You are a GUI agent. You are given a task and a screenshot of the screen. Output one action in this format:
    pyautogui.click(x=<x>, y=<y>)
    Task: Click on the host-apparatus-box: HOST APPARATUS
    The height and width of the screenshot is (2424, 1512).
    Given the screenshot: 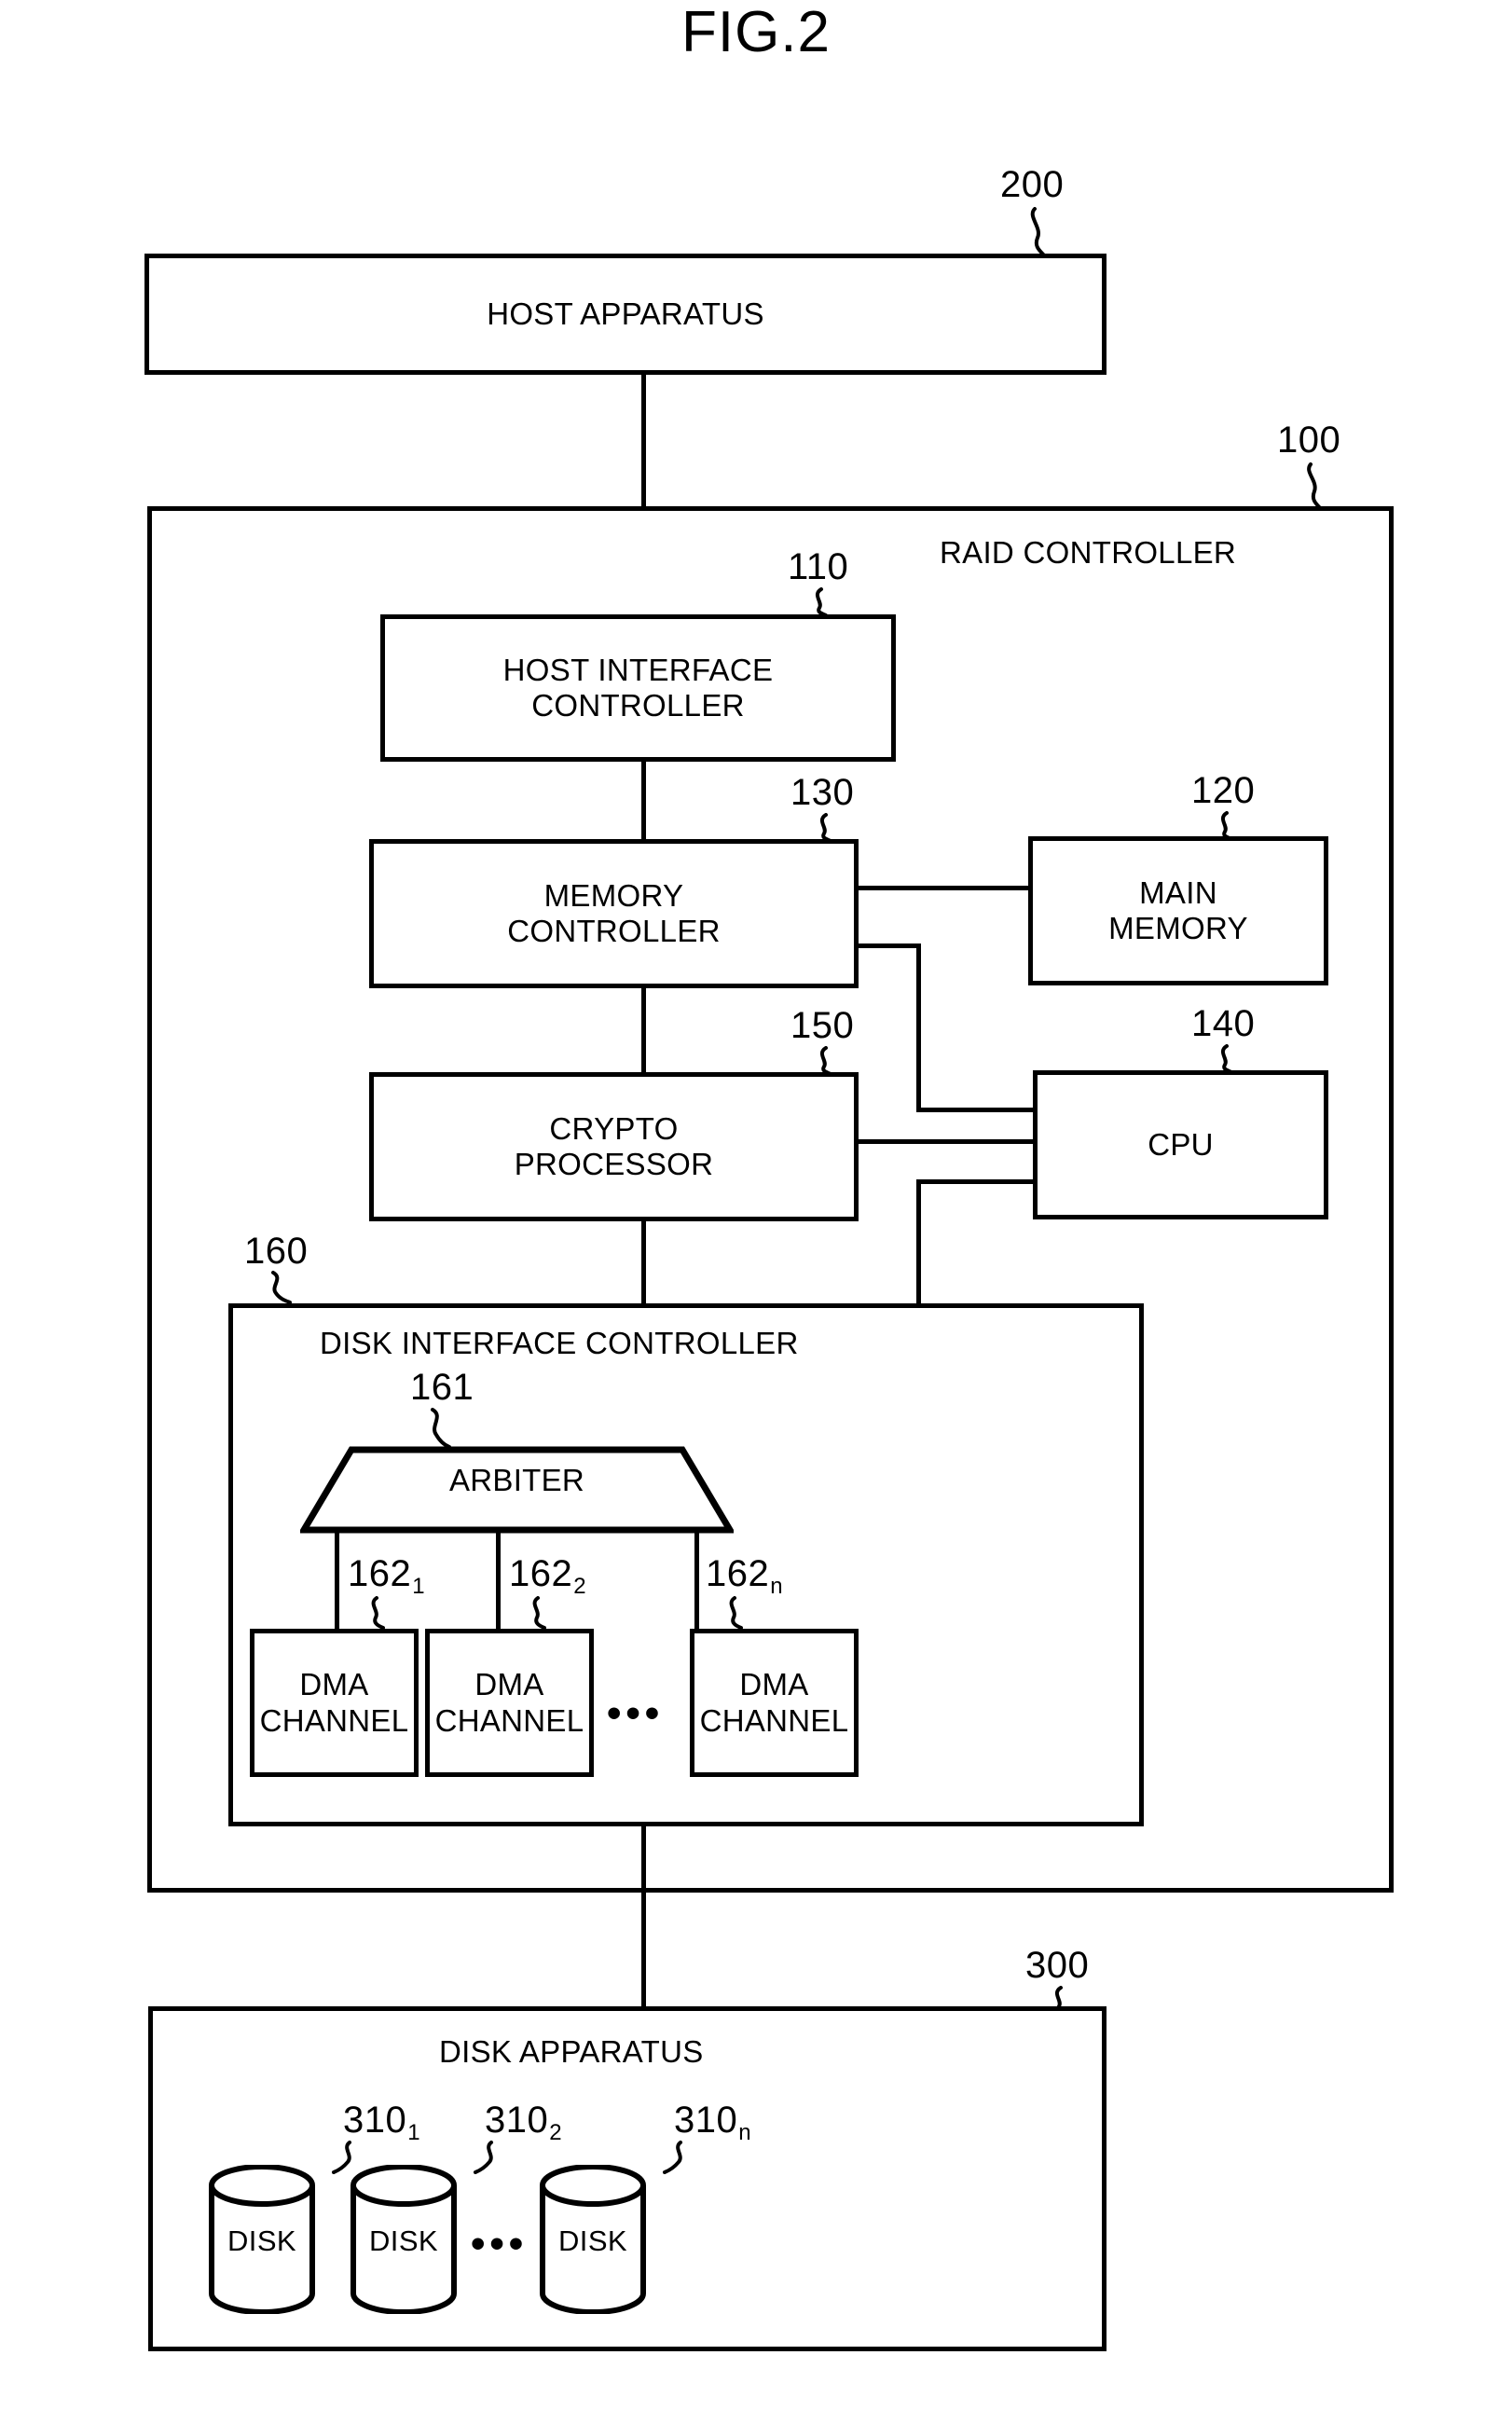 What is the action you would take?
    pyautogui.click(x=625, y=314)
    